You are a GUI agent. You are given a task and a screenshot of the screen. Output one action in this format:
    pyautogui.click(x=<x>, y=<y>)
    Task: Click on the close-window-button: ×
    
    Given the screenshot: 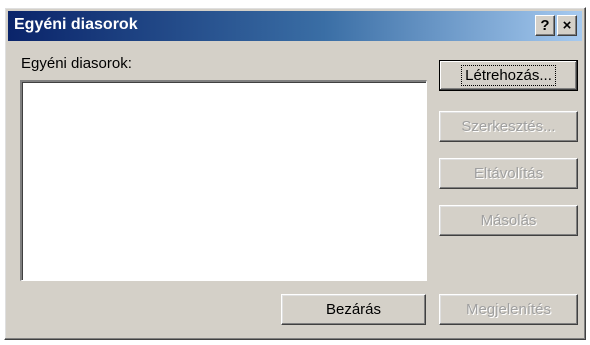 What is the action you would take?
    pyautogui.click(x=567, y=25)
    